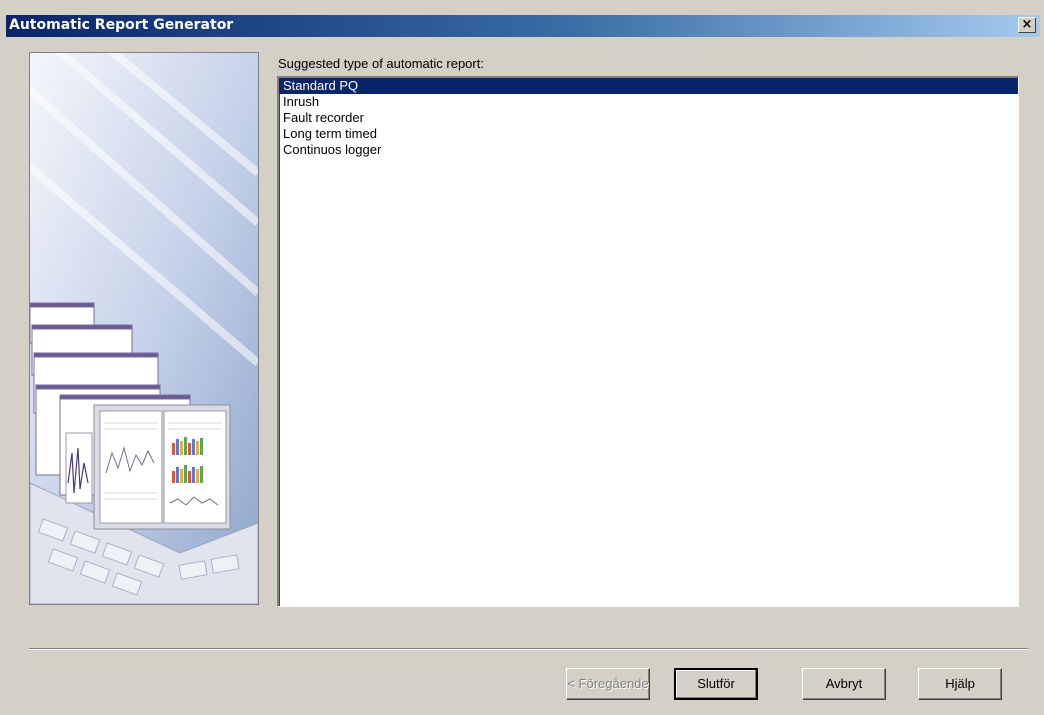 This screenshot has height=715, width=1044. I want to click on finish-button: Slutför, so click(716, 684).